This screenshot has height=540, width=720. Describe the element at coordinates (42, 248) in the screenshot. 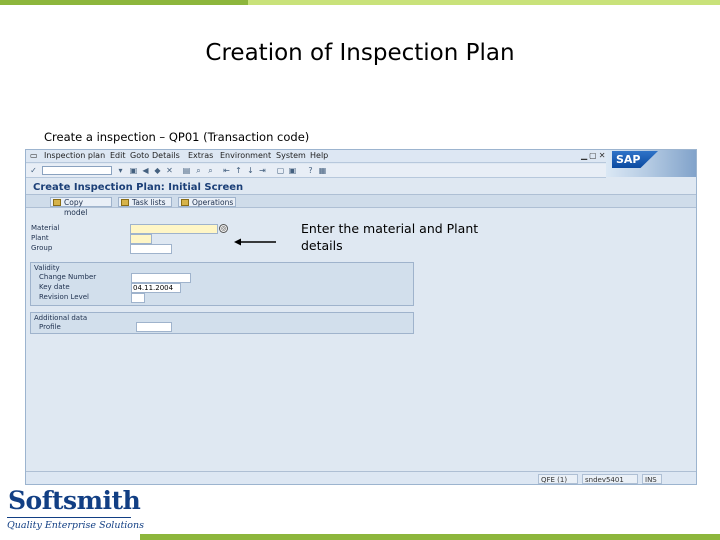

I see `group-label: Group` at that location.